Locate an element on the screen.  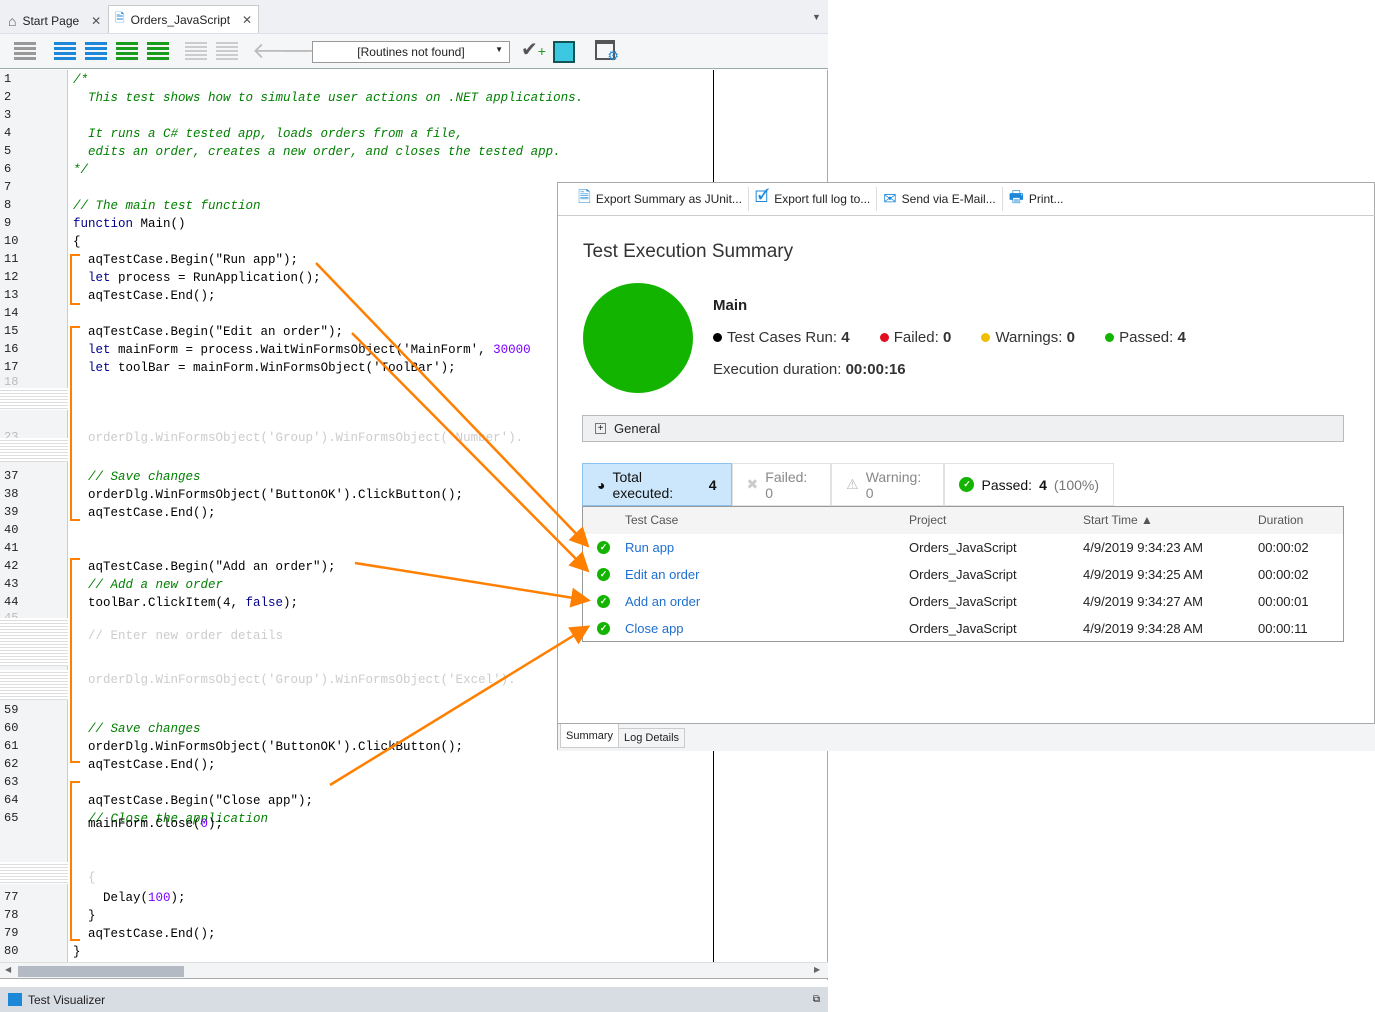
code-token: aqTestCase.End(); is located at coordinates (144, 296).